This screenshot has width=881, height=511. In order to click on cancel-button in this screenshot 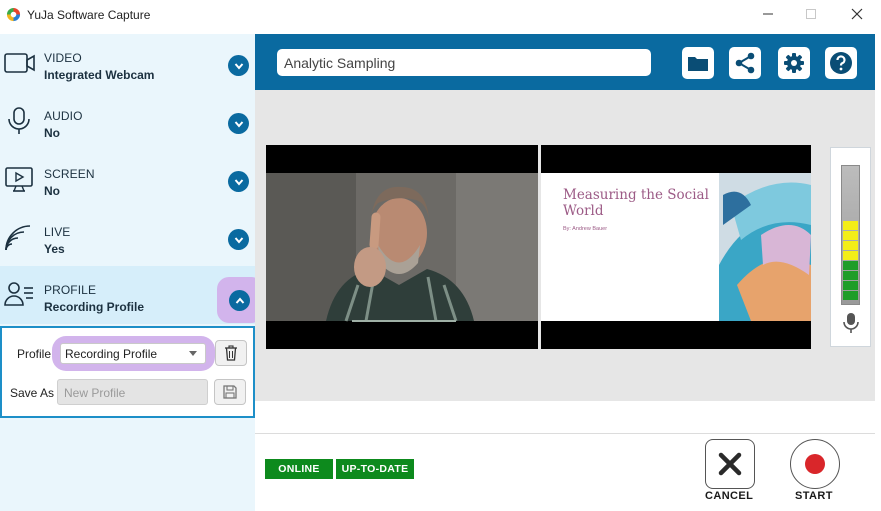, I will do `click(730, 464)`.